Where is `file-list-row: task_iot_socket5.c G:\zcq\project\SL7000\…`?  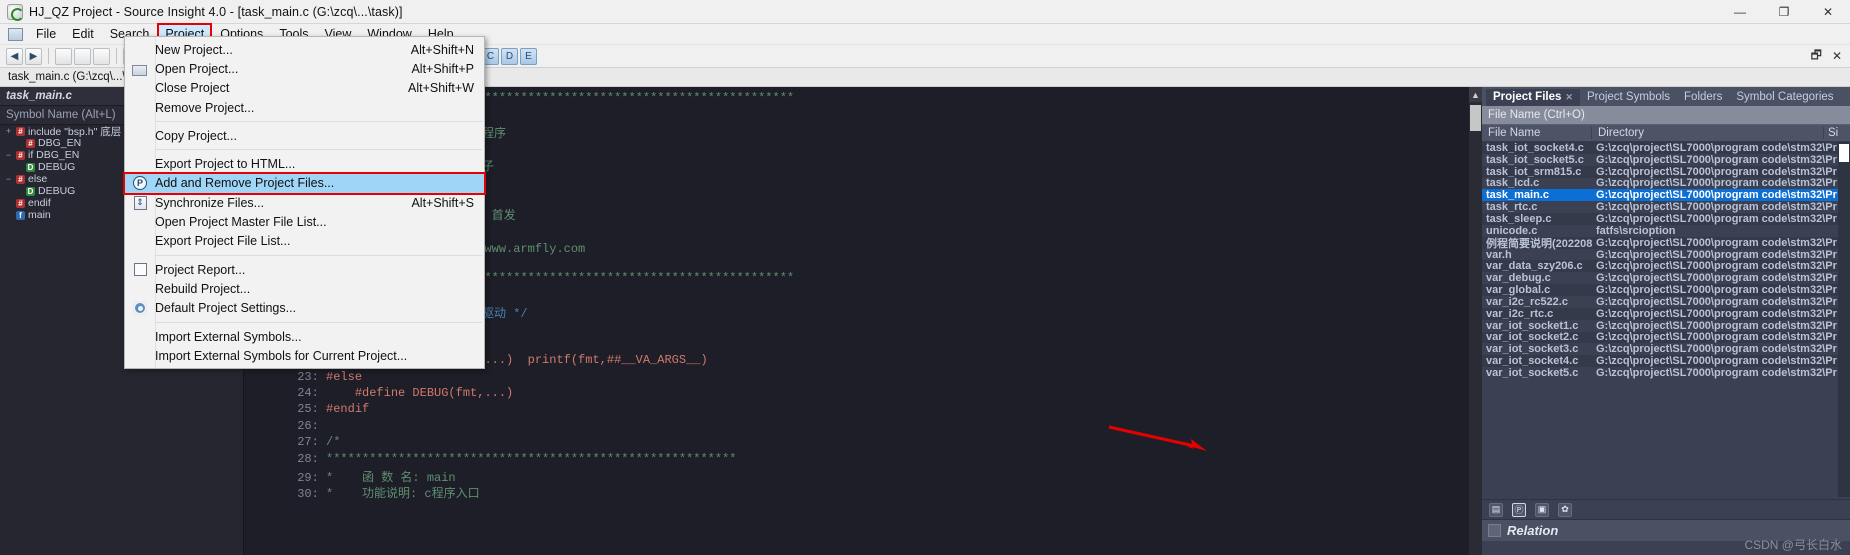 file-list-row: task_iot_socket5.c G:\zcq\project\SL7000\… is located at coordinates (1660, 160).